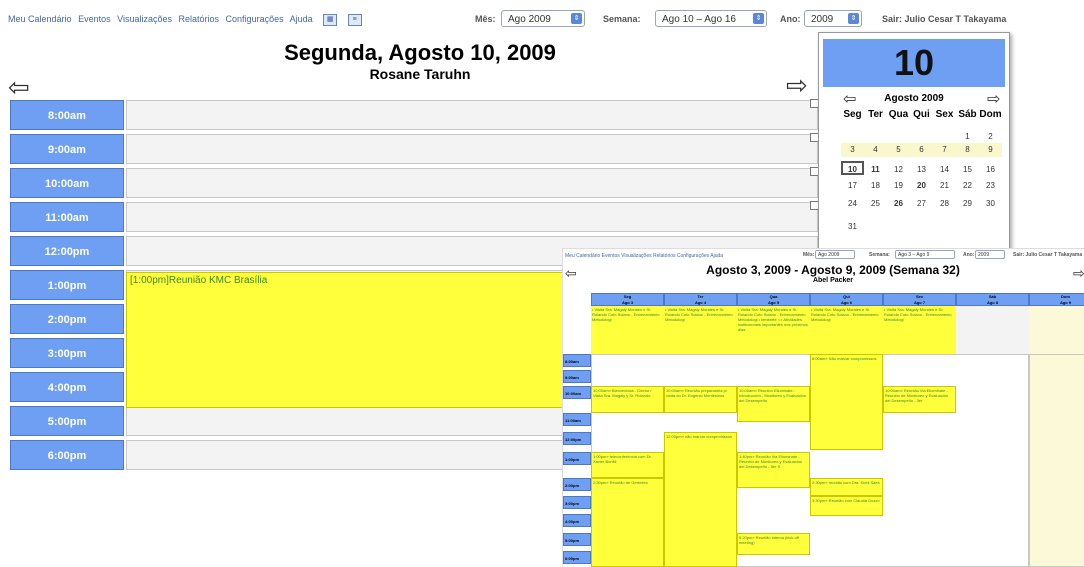 This screenshot has width=1084, height=567. What do you see at coordinates (990, 204) in the screenshot?
I see `calendar-day: 30` at bounding box center [990, 204].